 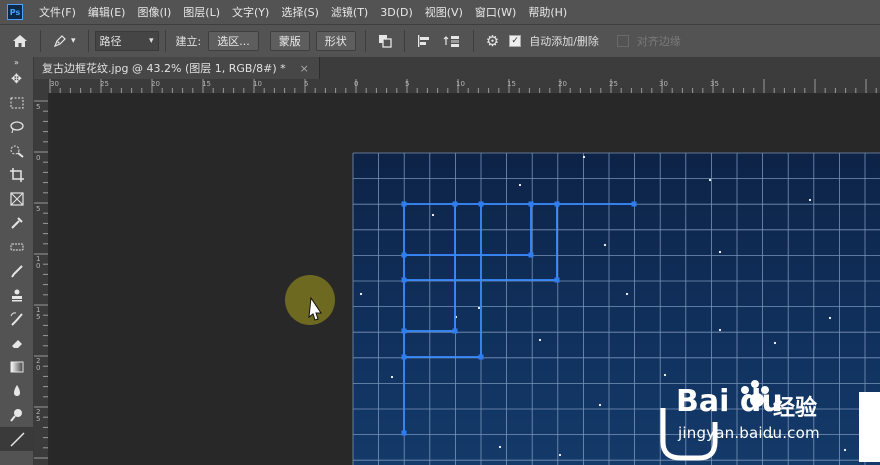 I want to click on baidu-logo-text: Bai du, so click(x=729, y=401).